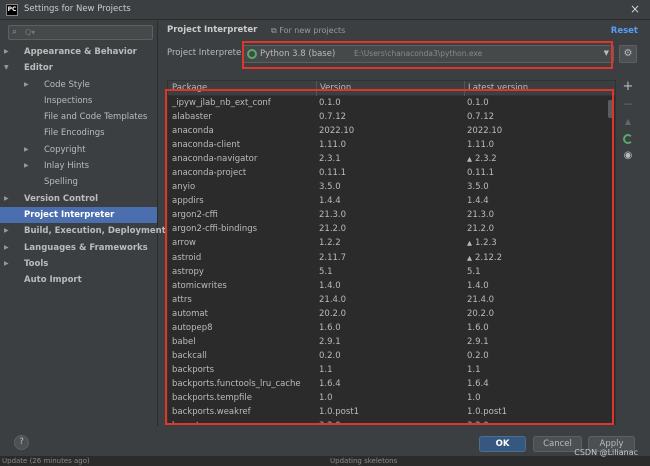  I want to click on package-latest-version: 0.7.12, so click(480, 117).